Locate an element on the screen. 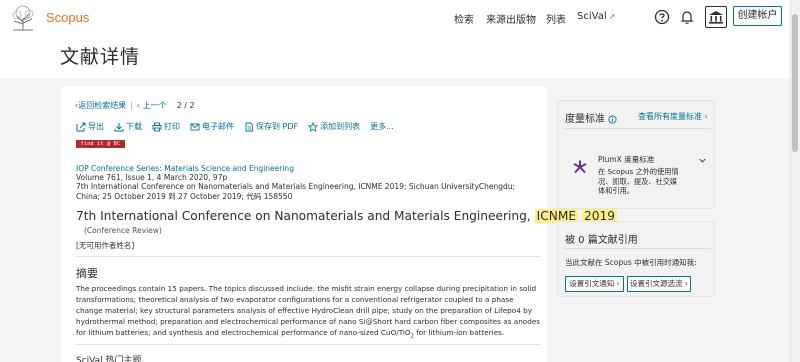  set-citation-feed-label: 设置引文源选流 is located at coordinates (656, 283).